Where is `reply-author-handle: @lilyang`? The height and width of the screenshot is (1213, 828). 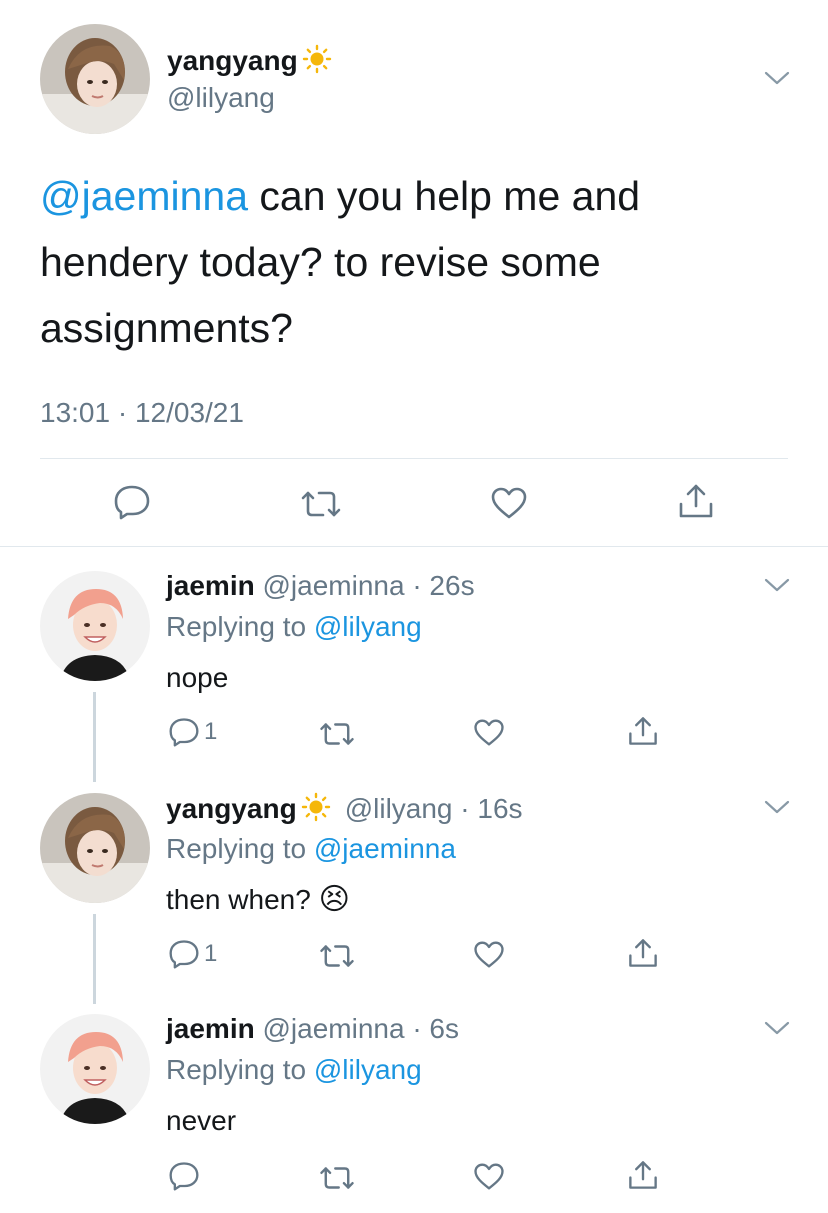
reply-author-handle: @lilyang is located at coordinates (399, 808).